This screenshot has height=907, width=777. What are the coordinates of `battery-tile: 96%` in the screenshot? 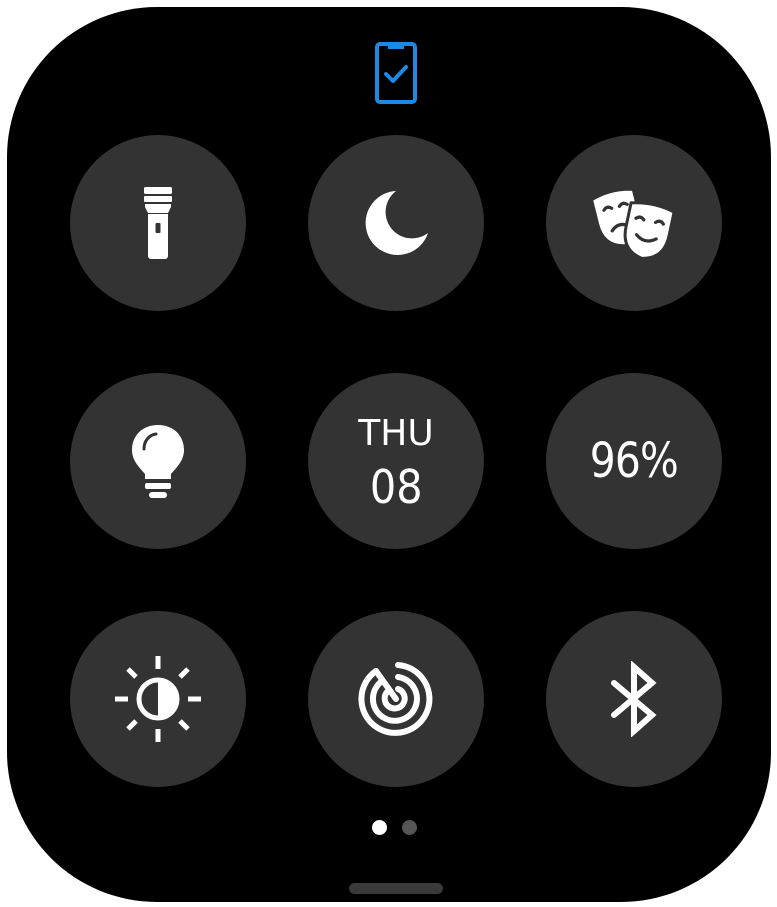 It's located at (634, 461).